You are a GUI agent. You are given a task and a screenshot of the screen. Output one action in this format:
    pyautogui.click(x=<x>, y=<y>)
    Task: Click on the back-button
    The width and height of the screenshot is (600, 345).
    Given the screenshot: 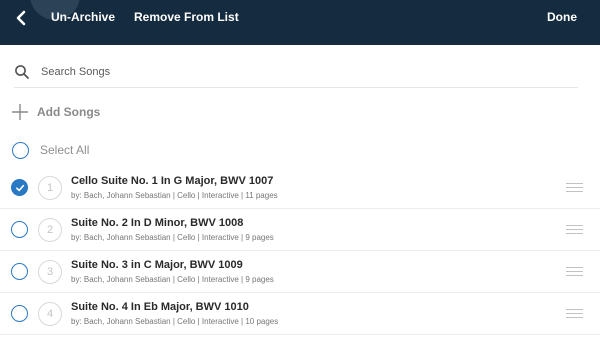 What is the action you would take?
    pyautogui.click(x=21, y=18)
    